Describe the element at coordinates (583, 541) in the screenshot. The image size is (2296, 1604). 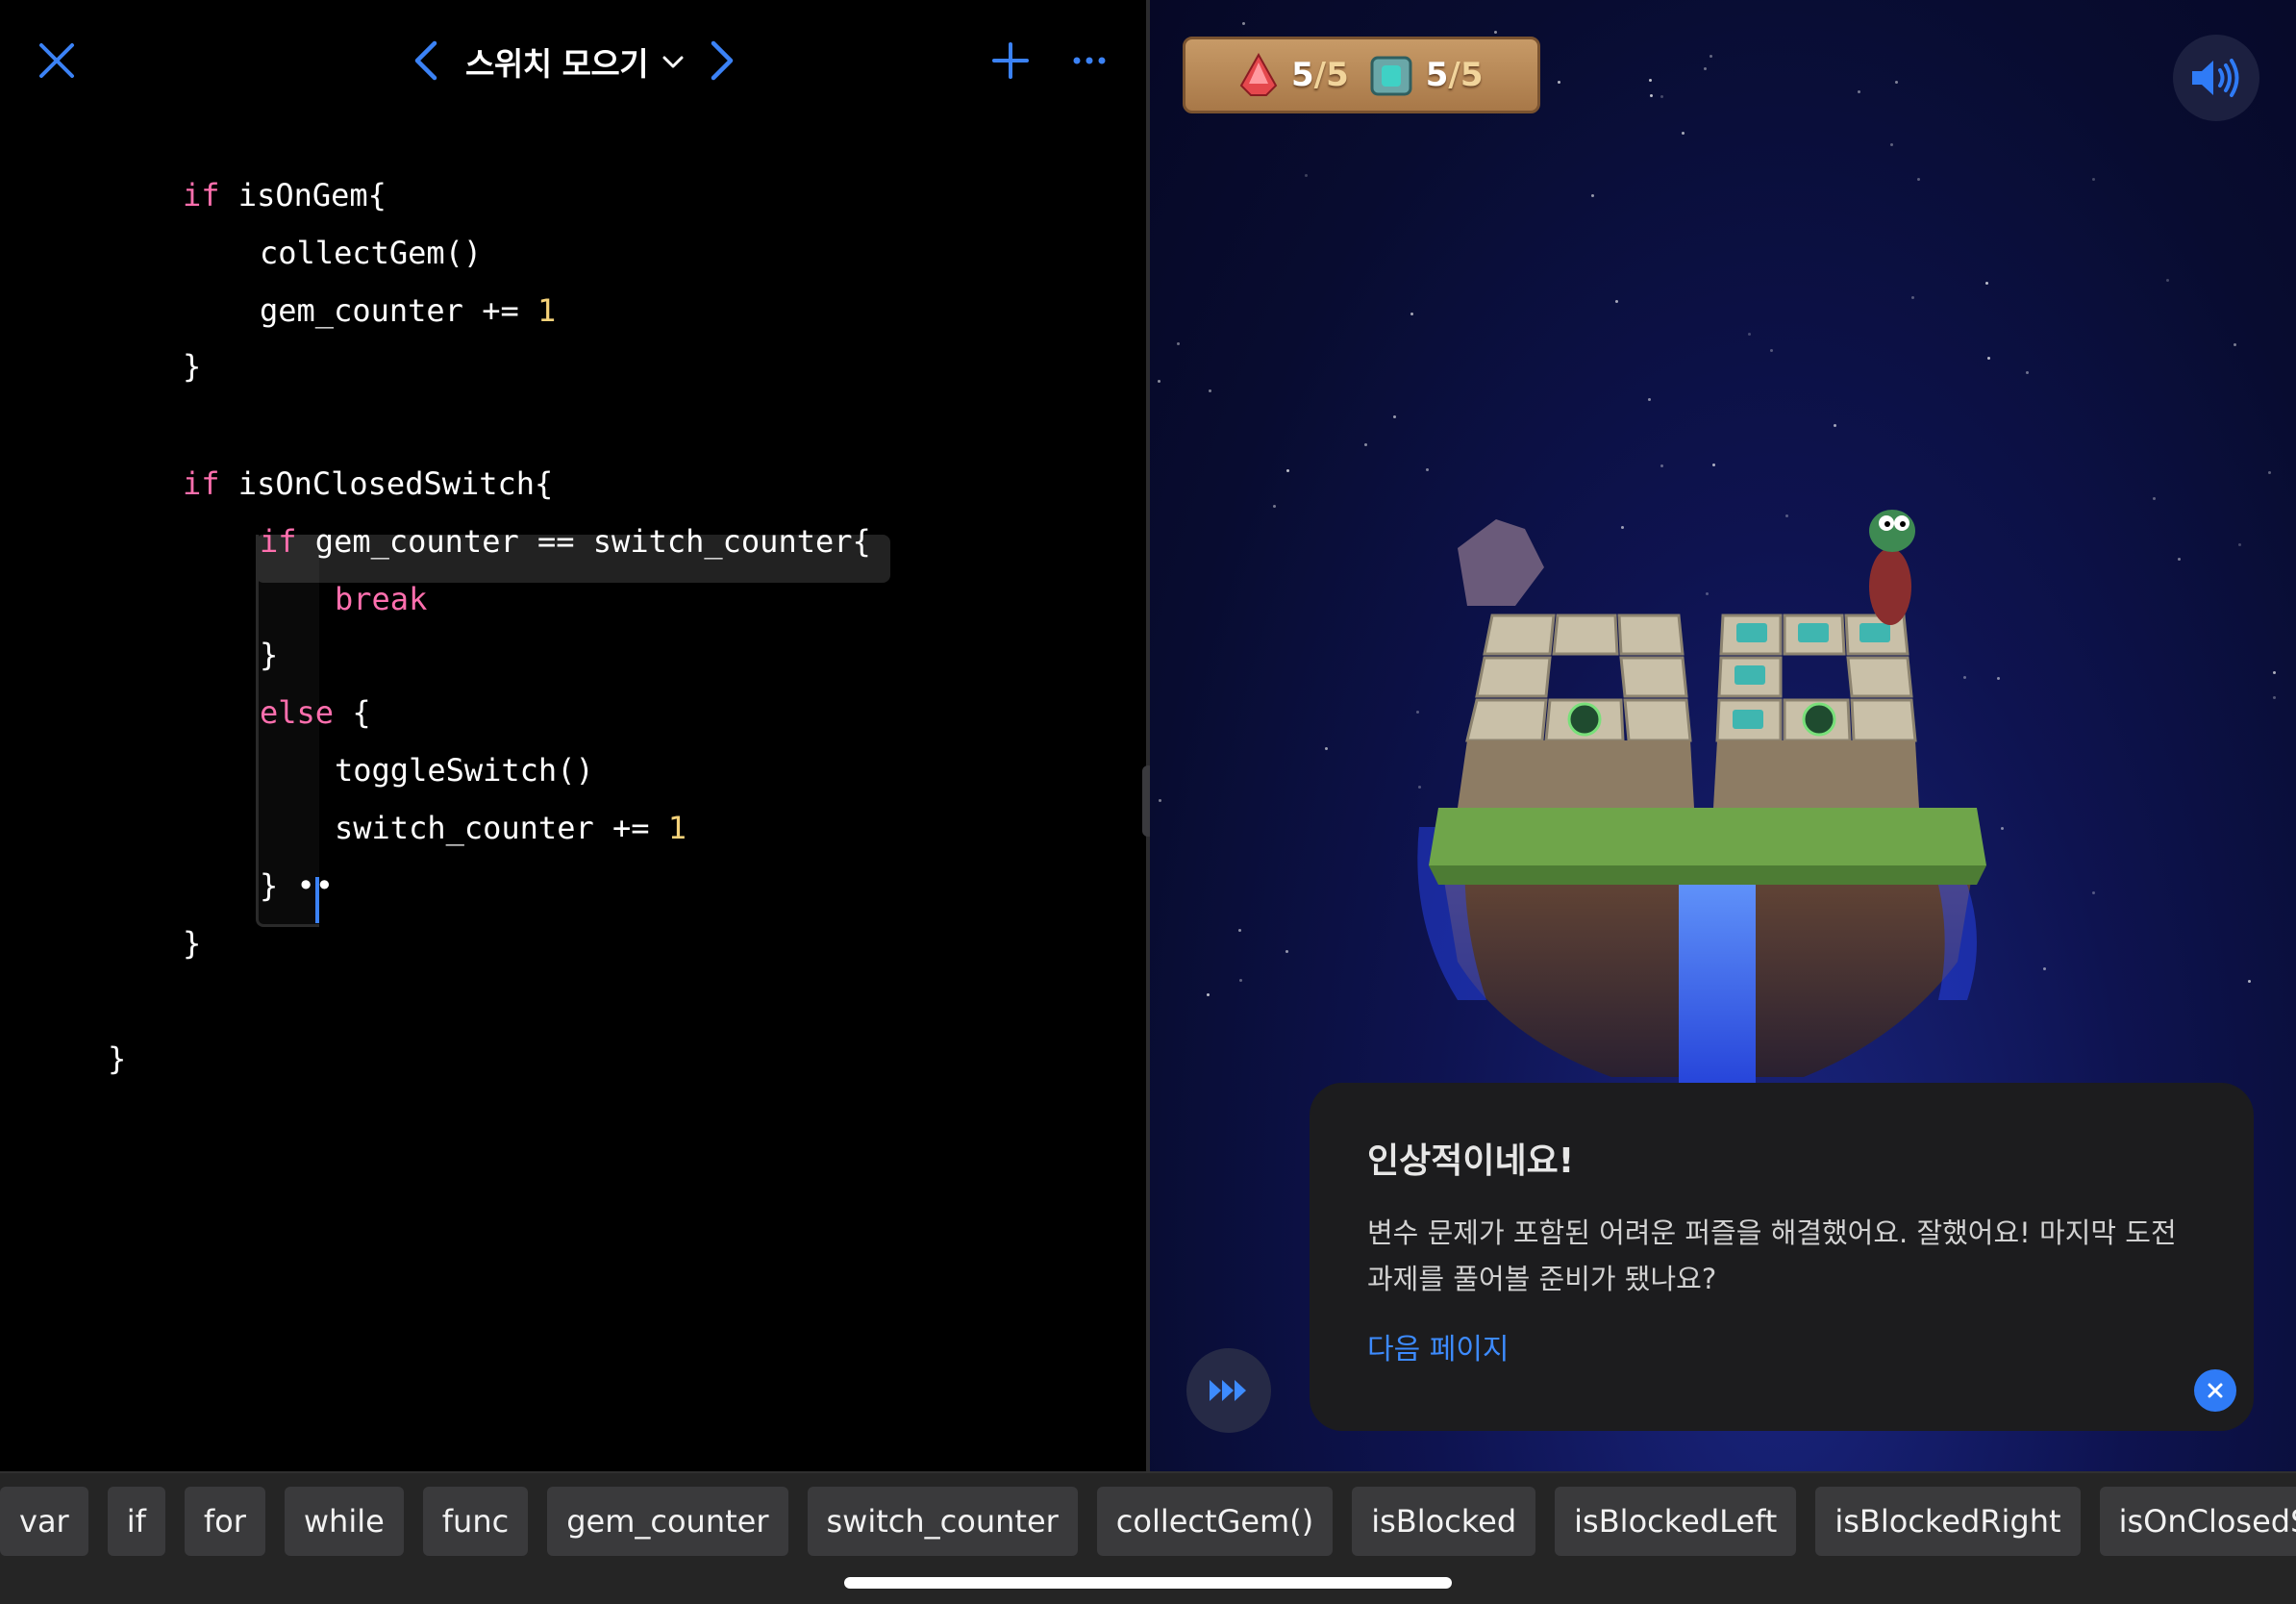
I see `code-text: gem_counter == switch_counter{` at that location.